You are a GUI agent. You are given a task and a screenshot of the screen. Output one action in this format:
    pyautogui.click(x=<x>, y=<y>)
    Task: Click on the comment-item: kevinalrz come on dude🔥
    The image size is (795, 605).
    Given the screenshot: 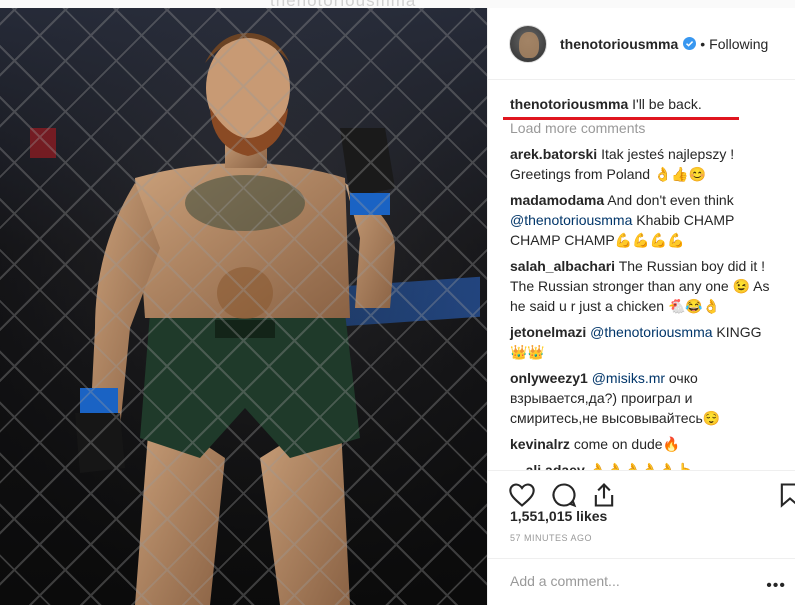 What is the action you would take?
    pyautogui.click(x=645, y=444)
    